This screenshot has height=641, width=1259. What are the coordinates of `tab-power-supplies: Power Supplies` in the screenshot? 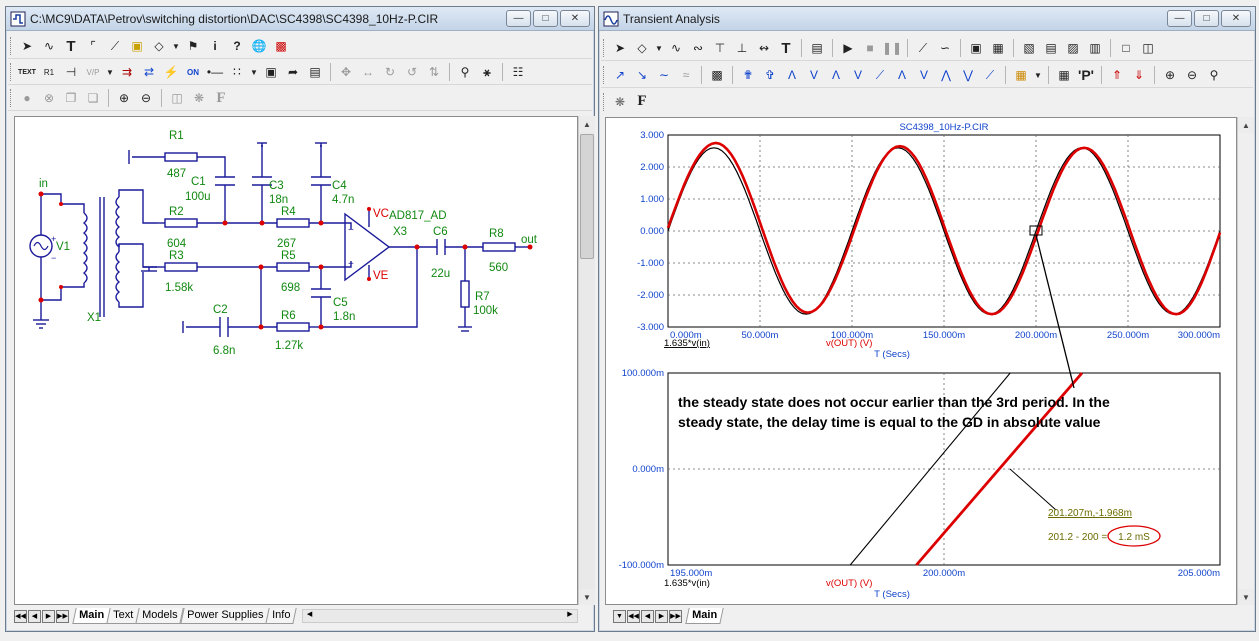 It's located at (225, 616).